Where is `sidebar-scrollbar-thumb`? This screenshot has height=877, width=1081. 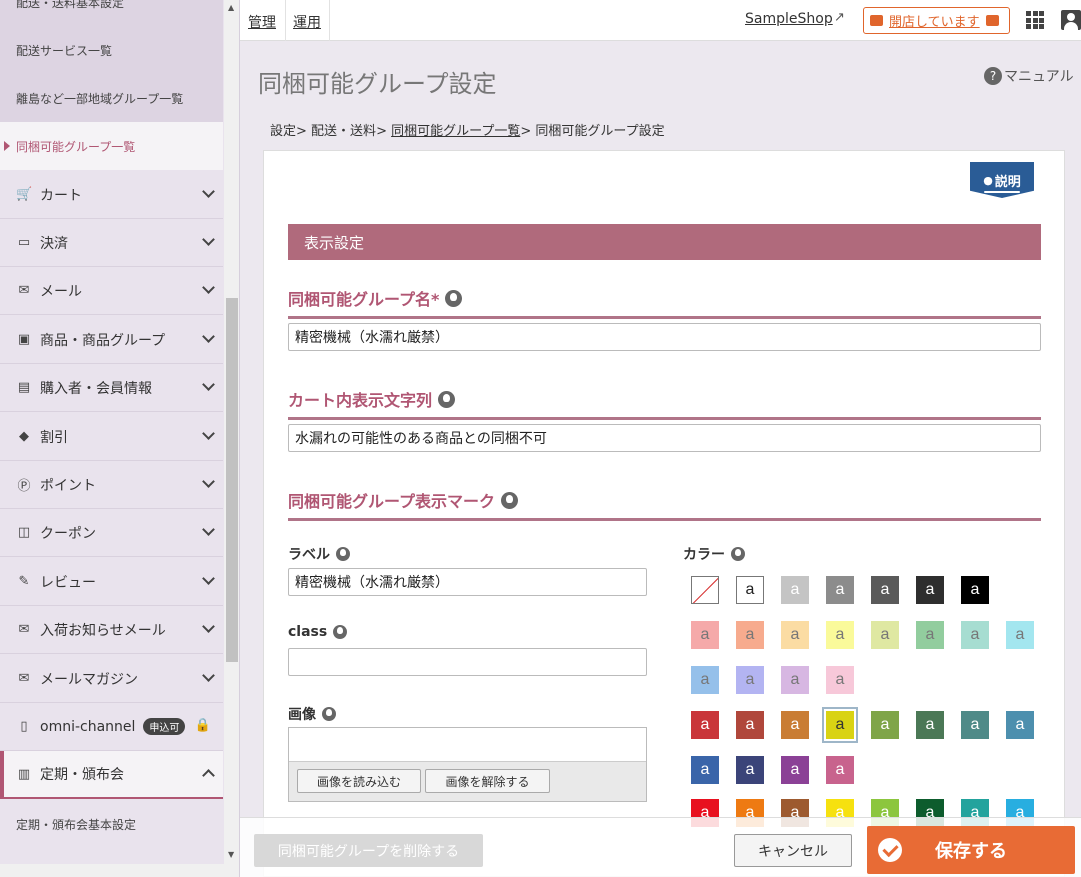
sidebar-scrollbar-thumb is located at coordinates (232, 480).